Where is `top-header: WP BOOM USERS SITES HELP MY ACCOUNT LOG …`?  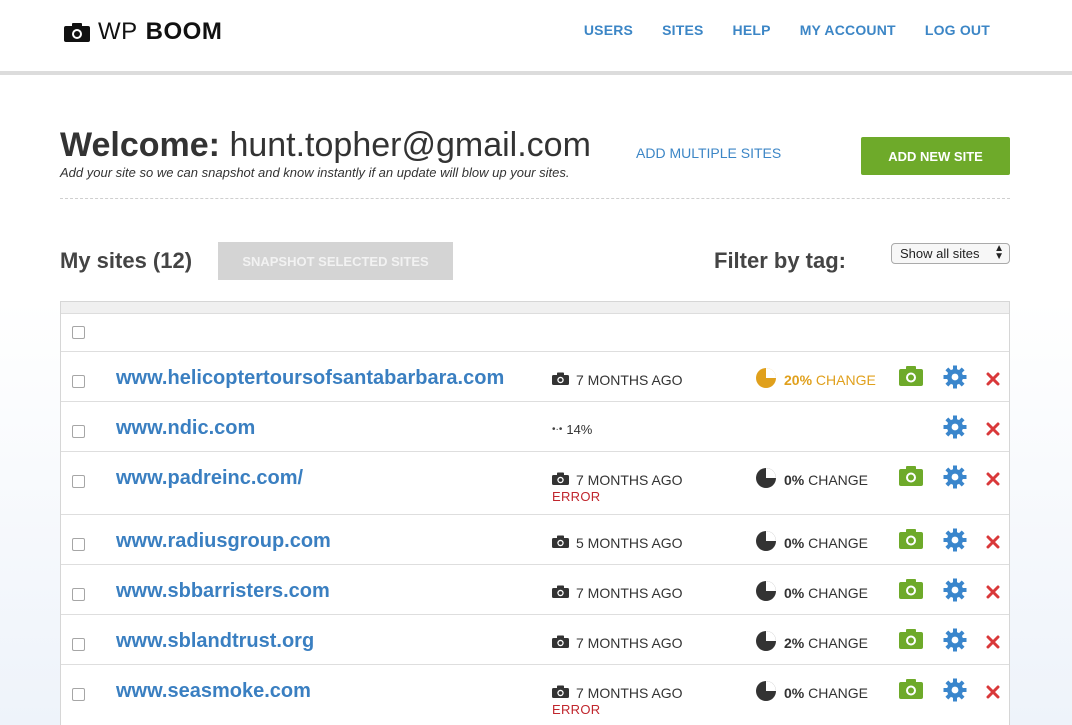
top-header: WP BOOM USERS SITES HELP MY ACCOUNT LOG … is located at coordinates (536, 37).